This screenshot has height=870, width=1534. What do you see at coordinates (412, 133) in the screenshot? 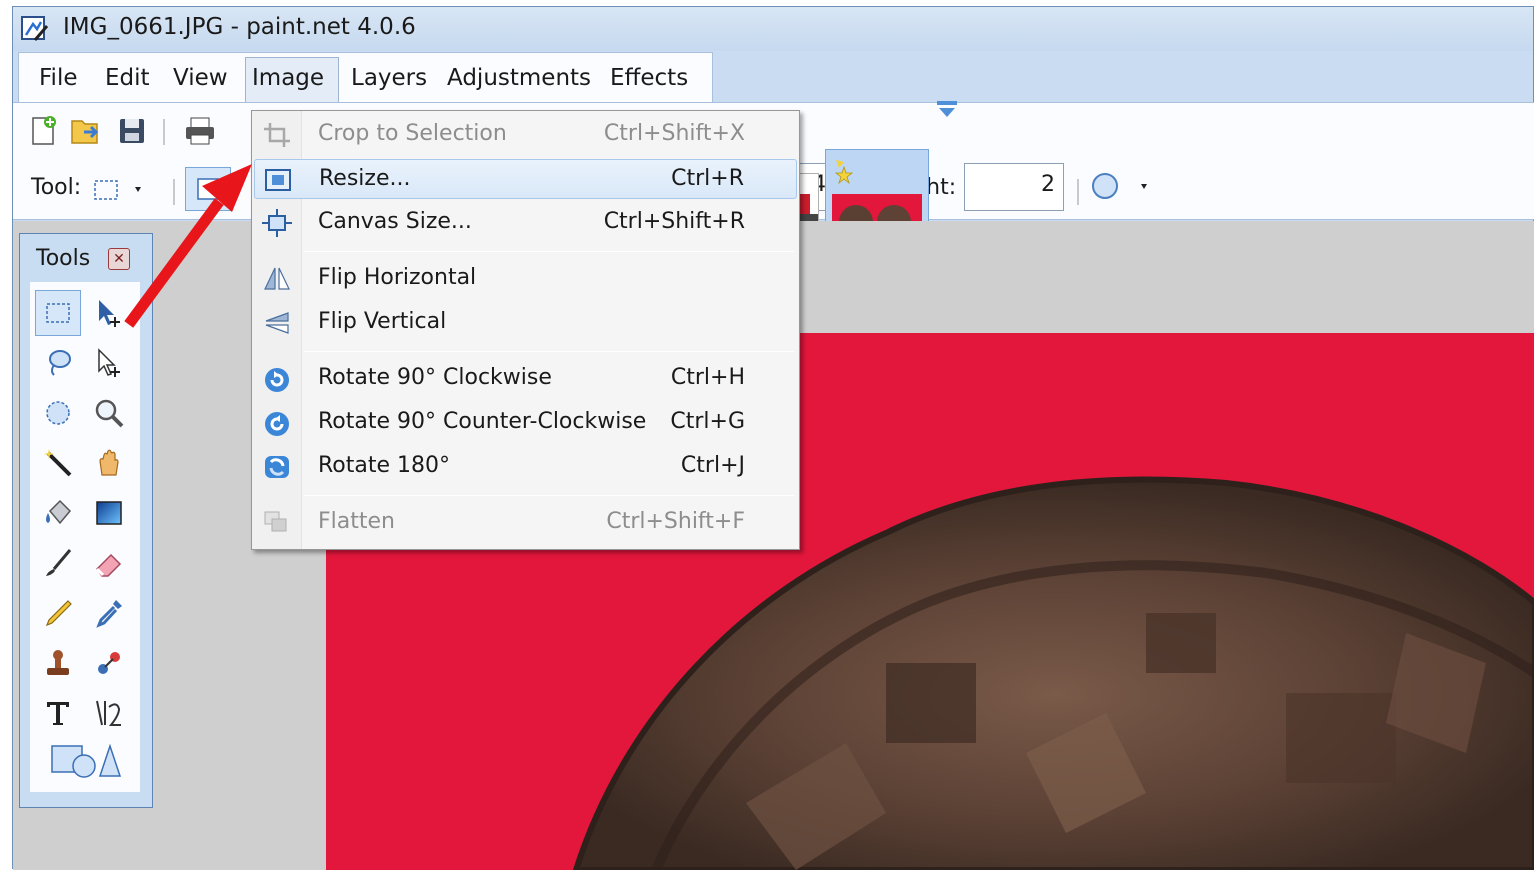
I see `menu-item-label: Crop to Selection` at bounding box center [412, 133].